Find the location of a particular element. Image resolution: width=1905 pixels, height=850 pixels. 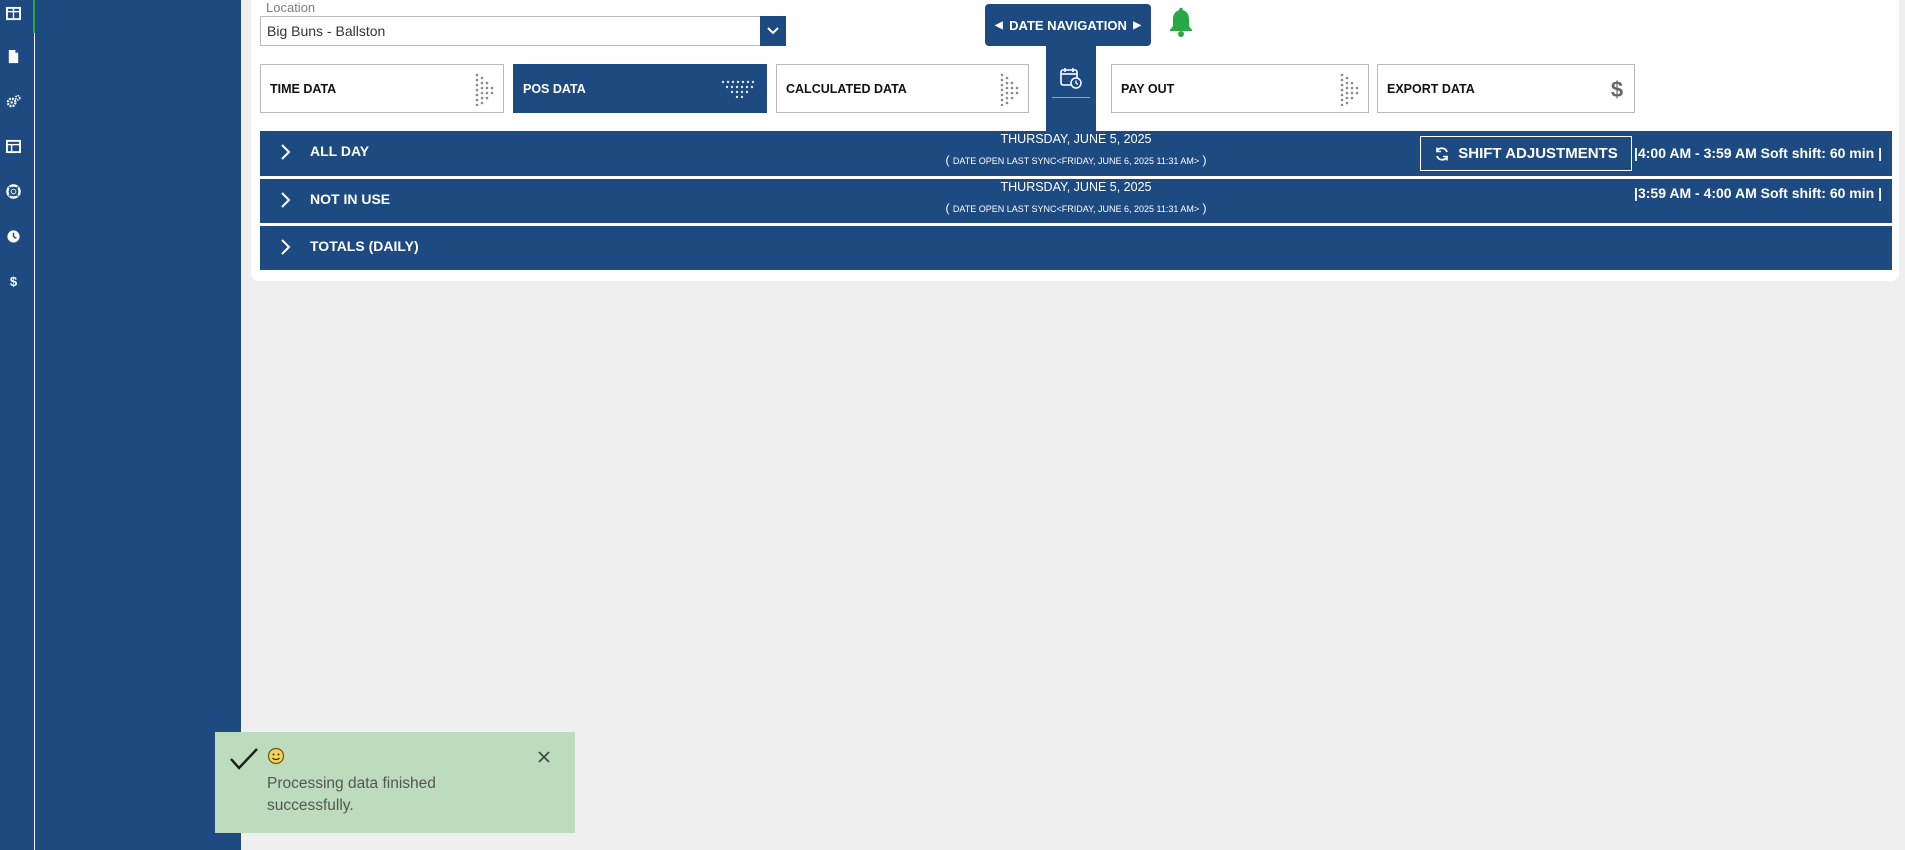

row-shift-info: |4:00 AM - 3:59 AM Soft shift: 60 min | is located at coordinates (1758, 153).